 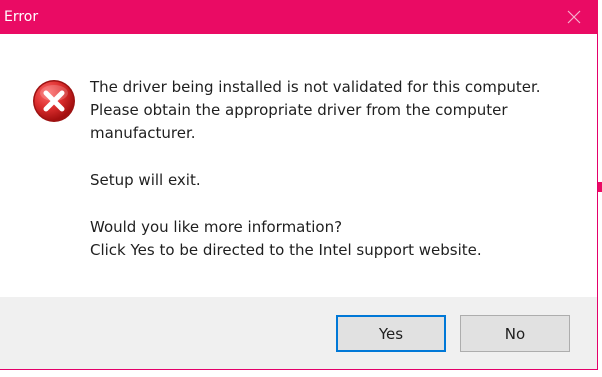 I want to click on no-button: No, so click(x=515, y=333).